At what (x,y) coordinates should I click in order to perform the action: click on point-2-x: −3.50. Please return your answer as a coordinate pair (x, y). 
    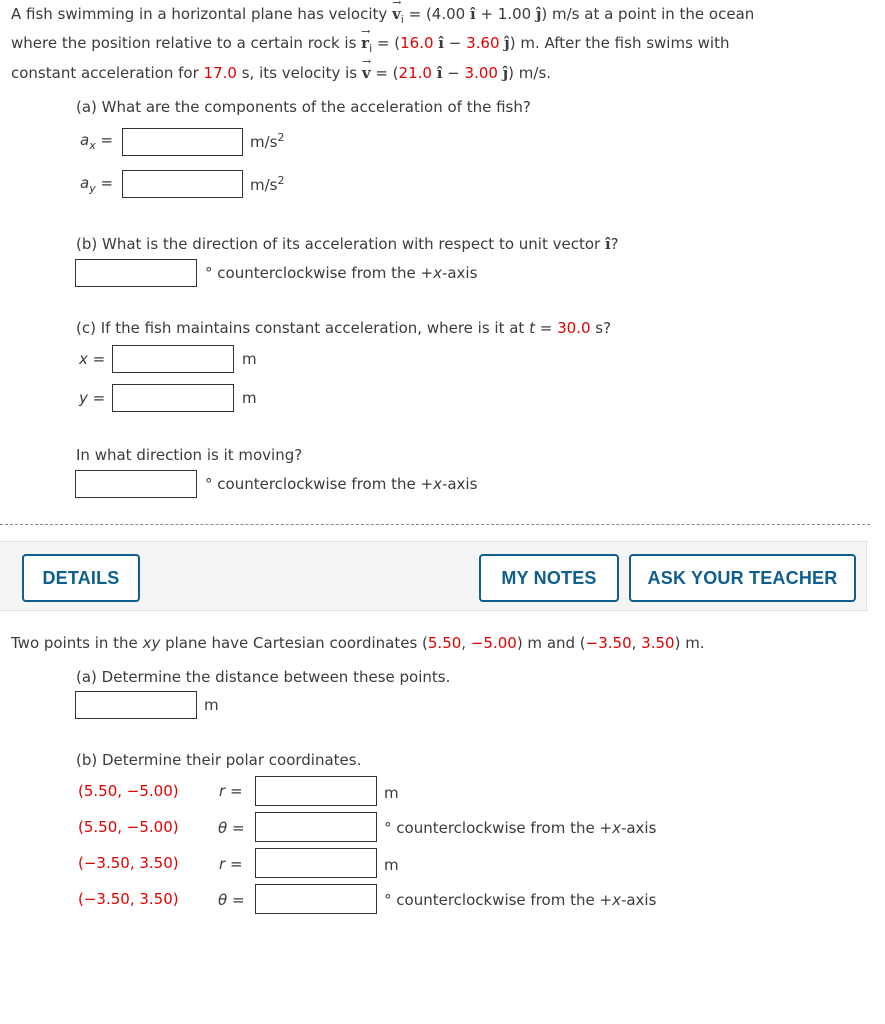
    Looking at the image, I should click on (608, 643).